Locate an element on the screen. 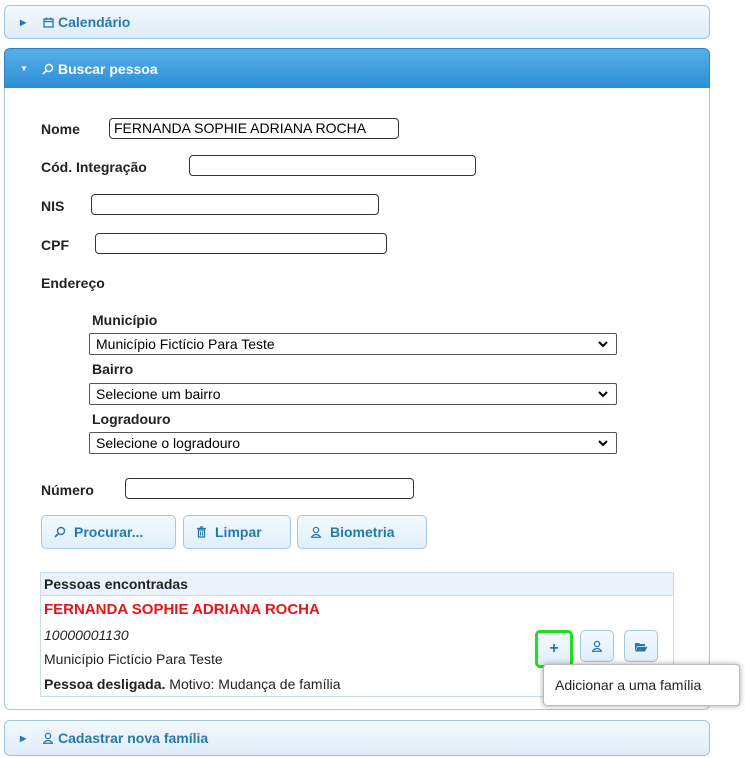 This screenshot has width=745, height=758. biometria-button: Biometria is located at coordinates (362, 532).